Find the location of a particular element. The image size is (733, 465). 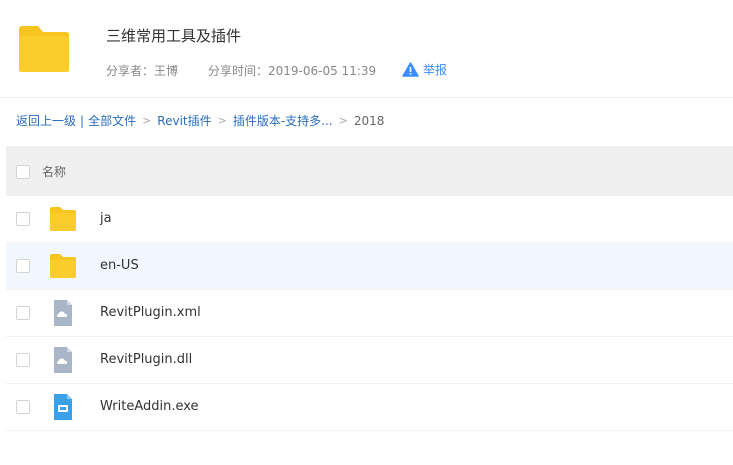

sharer-info: 分享者：王博 is located at coordinates (142, 71).